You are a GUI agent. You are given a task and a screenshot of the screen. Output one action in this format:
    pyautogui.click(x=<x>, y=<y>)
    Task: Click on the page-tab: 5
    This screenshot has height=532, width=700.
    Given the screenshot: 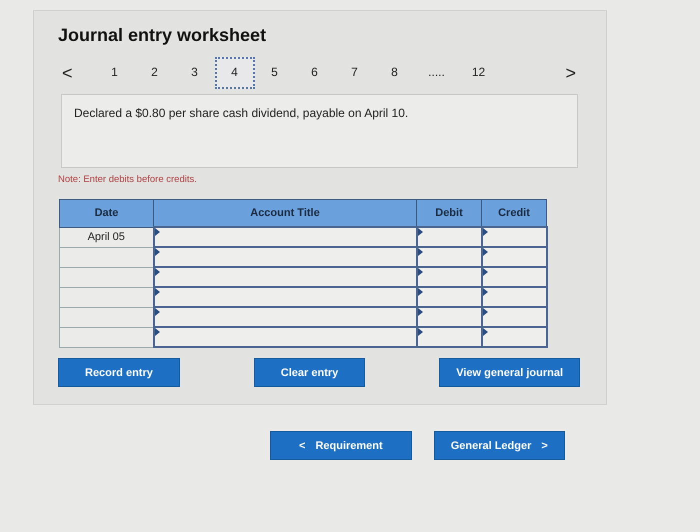 What is the action you would take?
    pyautogui.click(x=274, y=73)
    